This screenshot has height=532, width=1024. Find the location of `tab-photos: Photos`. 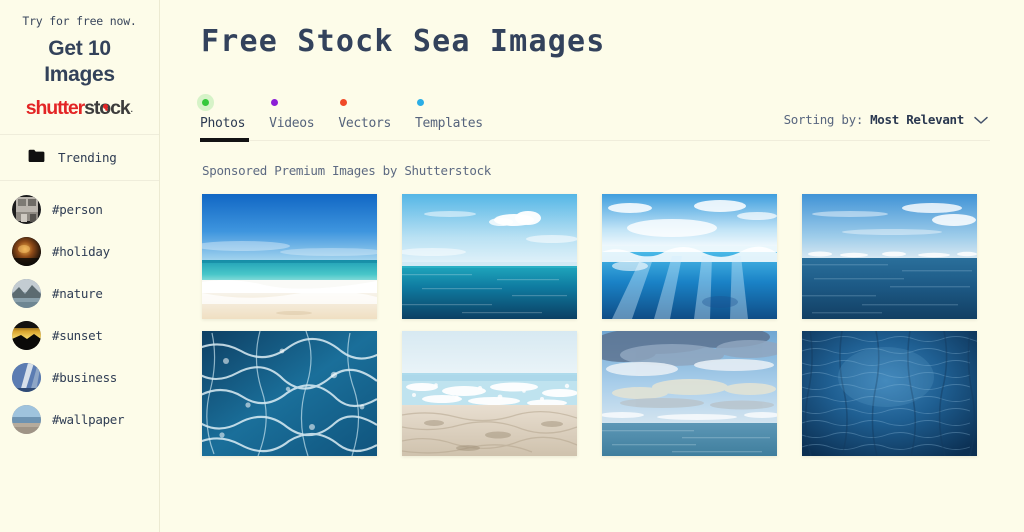

tab-photos: Photos is located at coordinates (224, 120).